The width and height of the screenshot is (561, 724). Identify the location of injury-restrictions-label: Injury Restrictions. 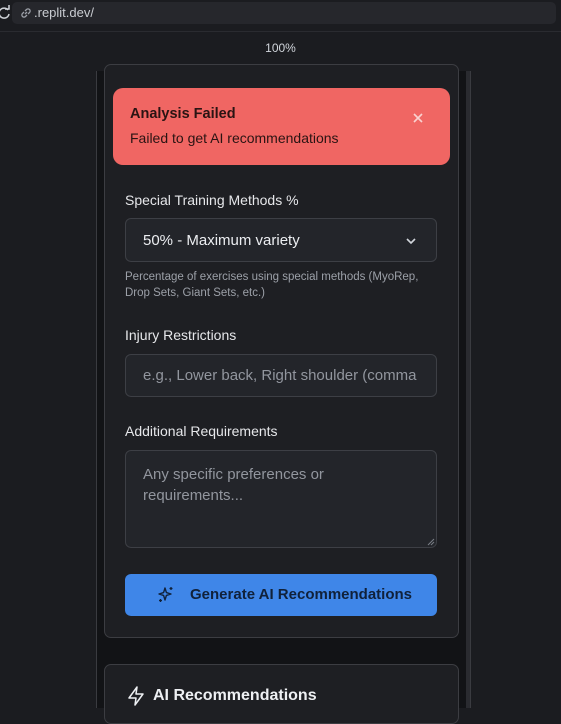
(181, 335).